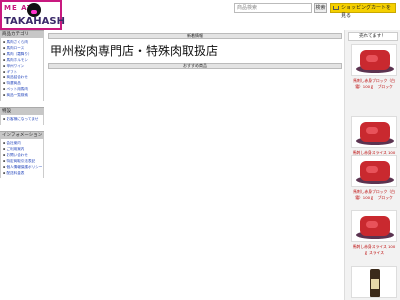 The height and width of the screenshot is (300, 400). I want to click on cart-icon, so click(336, 8).